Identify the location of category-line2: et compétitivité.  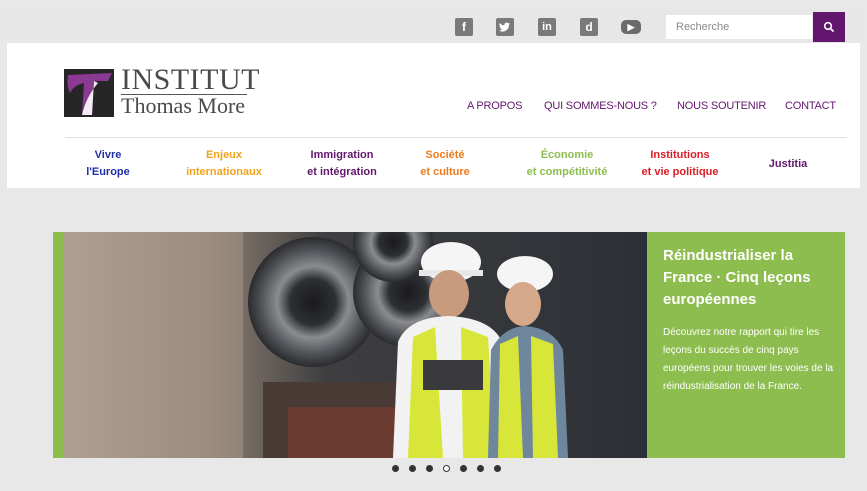
(567, 172).